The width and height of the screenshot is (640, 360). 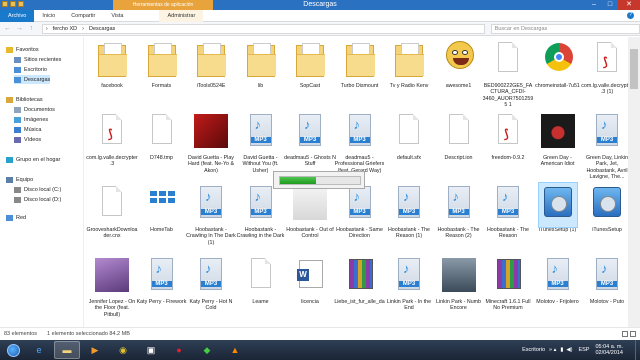 What do you see at coordinates (552, 350) in the screenshot?
I see `tray-arrows-icon: » ▴` at bounding box center [552, 350].